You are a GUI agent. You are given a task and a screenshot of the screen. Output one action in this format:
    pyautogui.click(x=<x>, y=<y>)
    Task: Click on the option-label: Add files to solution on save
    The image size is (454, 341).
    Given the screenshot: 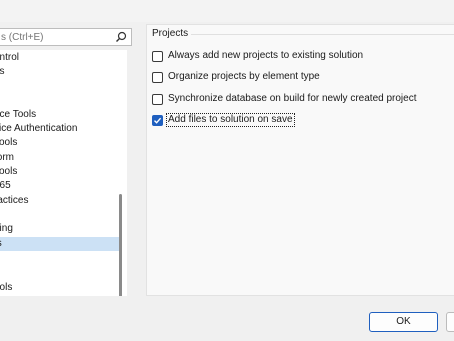 What is the action you would take?
    pyautogui.click(x=230, y=120)
    